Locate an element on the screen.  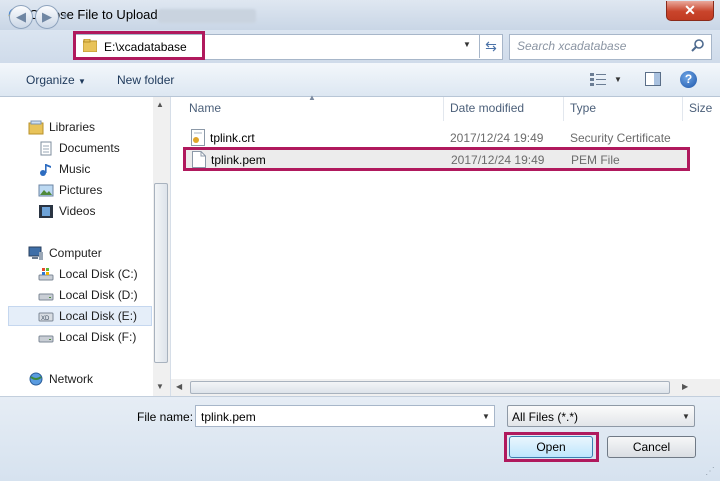
open-button-highlight-box is located at coordinates (551, 447).